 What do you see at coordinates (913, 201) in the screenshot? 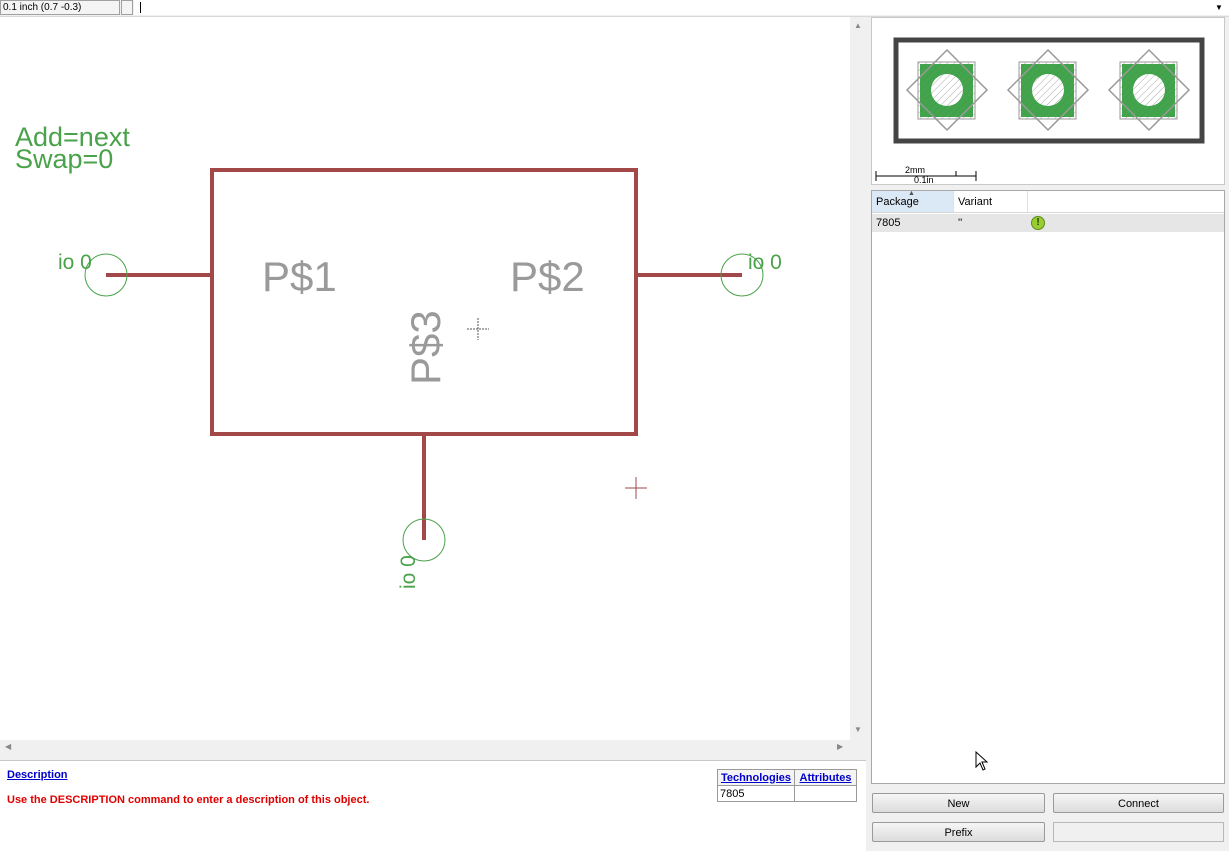
I see `column-header-package: Package ▲` at bounding box center [913, 201].